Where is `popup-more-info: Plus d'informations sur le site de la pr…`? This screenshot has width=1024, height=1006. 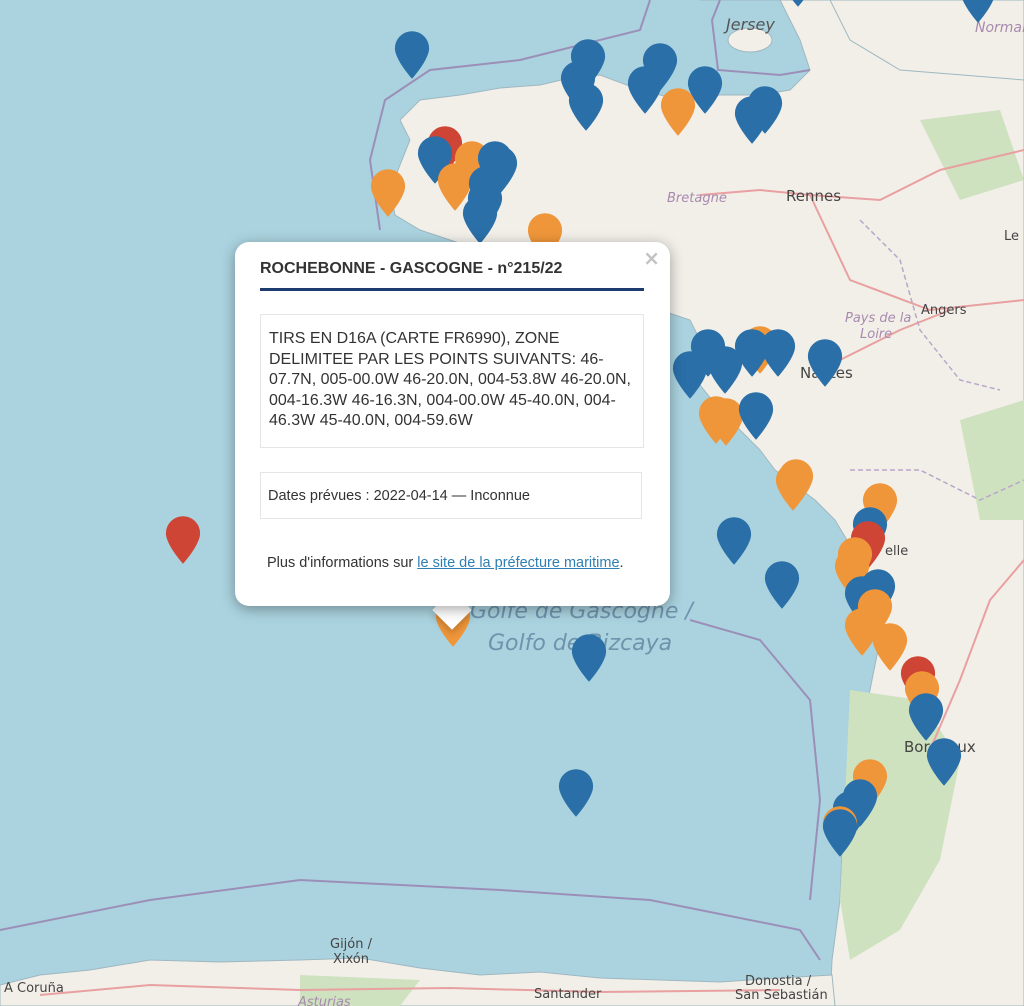
popup-more-info: Plus d'informations sur le site de la pr… is located at coordinates (445, 563).